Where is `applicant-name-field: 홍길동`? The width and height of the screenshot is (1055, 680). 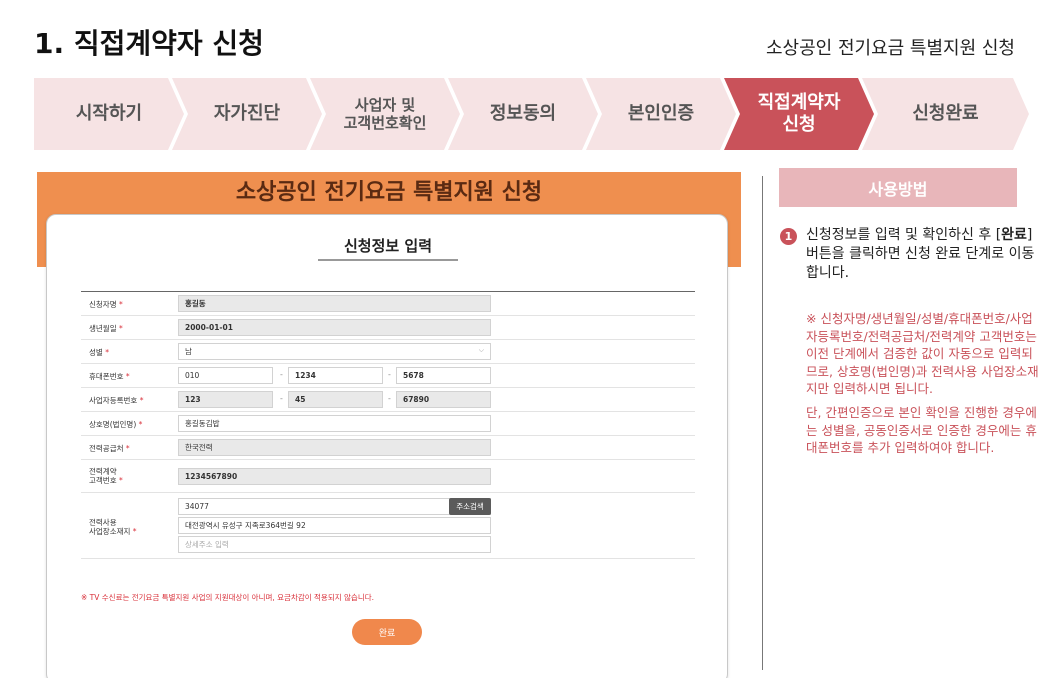
applicant-name-field: 홍길동 is located at coordinates (334, 303).